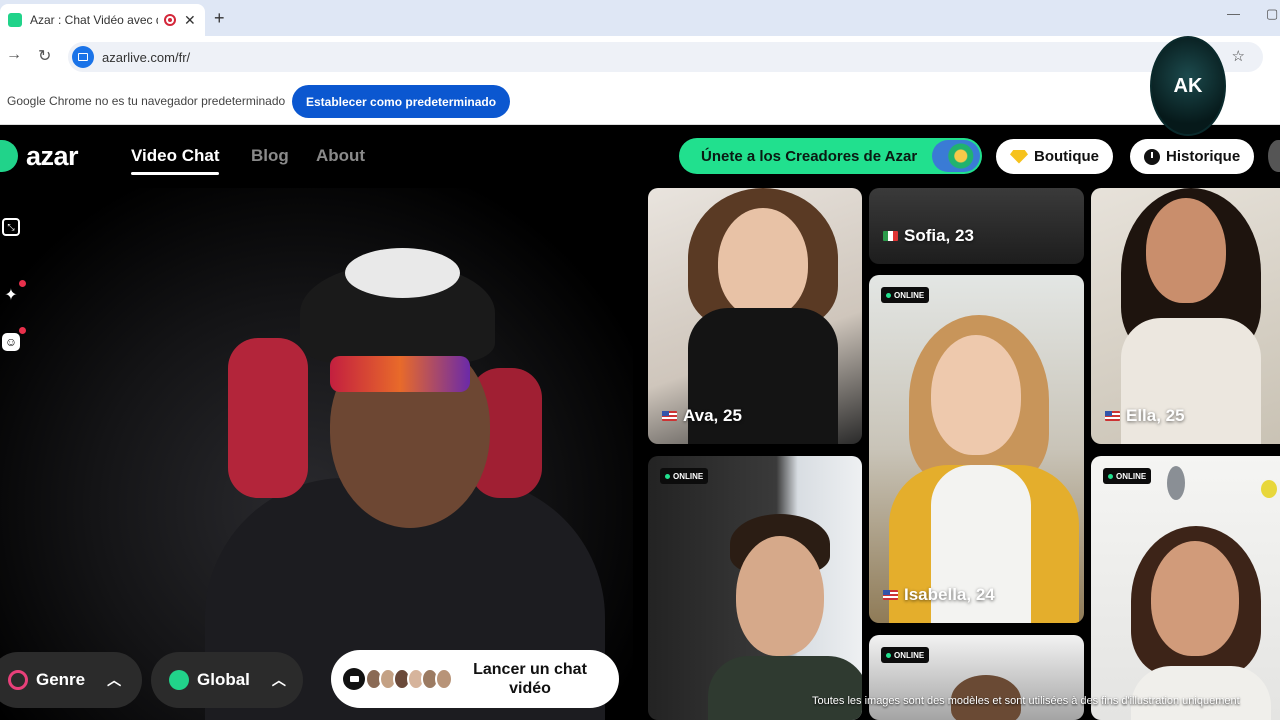  What do you see at coordinates (1203, 156) in the screenshot?
I see `history-label: Historique` at bounding box center [1203, 156].